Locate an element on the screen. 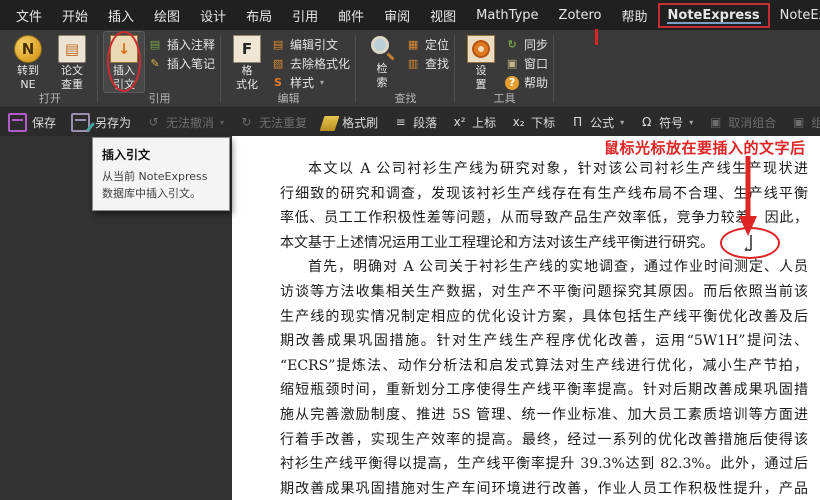 This screenshot has width=820, height=500. menu-tab-11: Zotero is located at coordinates (580, 15).